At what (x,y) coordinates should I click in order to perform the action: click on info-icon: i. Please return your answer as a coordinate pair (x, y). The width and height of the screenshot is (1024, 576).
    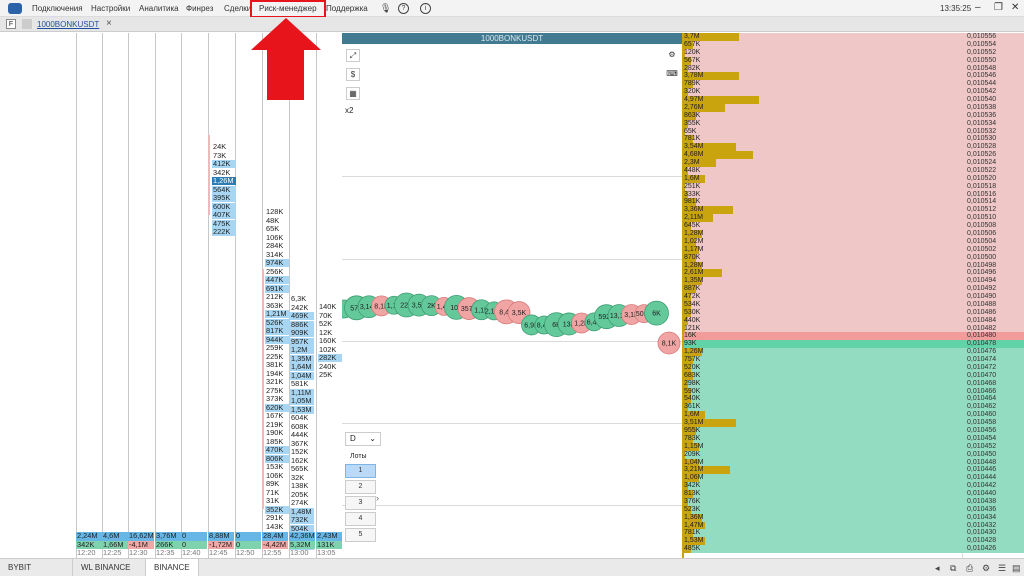
    Looking at the image, I should click on (425, 8).